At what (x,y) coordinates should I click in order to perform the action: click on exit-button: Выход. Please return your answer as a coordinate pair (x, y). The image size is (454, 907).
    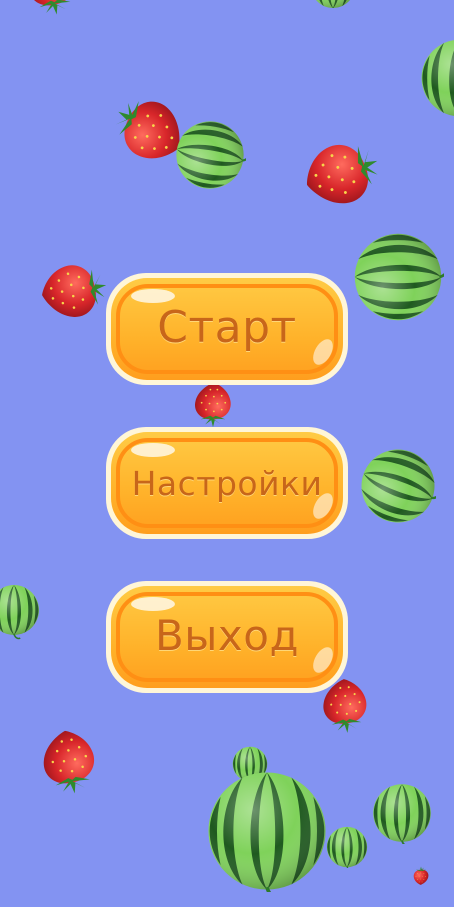
    Looking at the image, I should click on (227, 637).